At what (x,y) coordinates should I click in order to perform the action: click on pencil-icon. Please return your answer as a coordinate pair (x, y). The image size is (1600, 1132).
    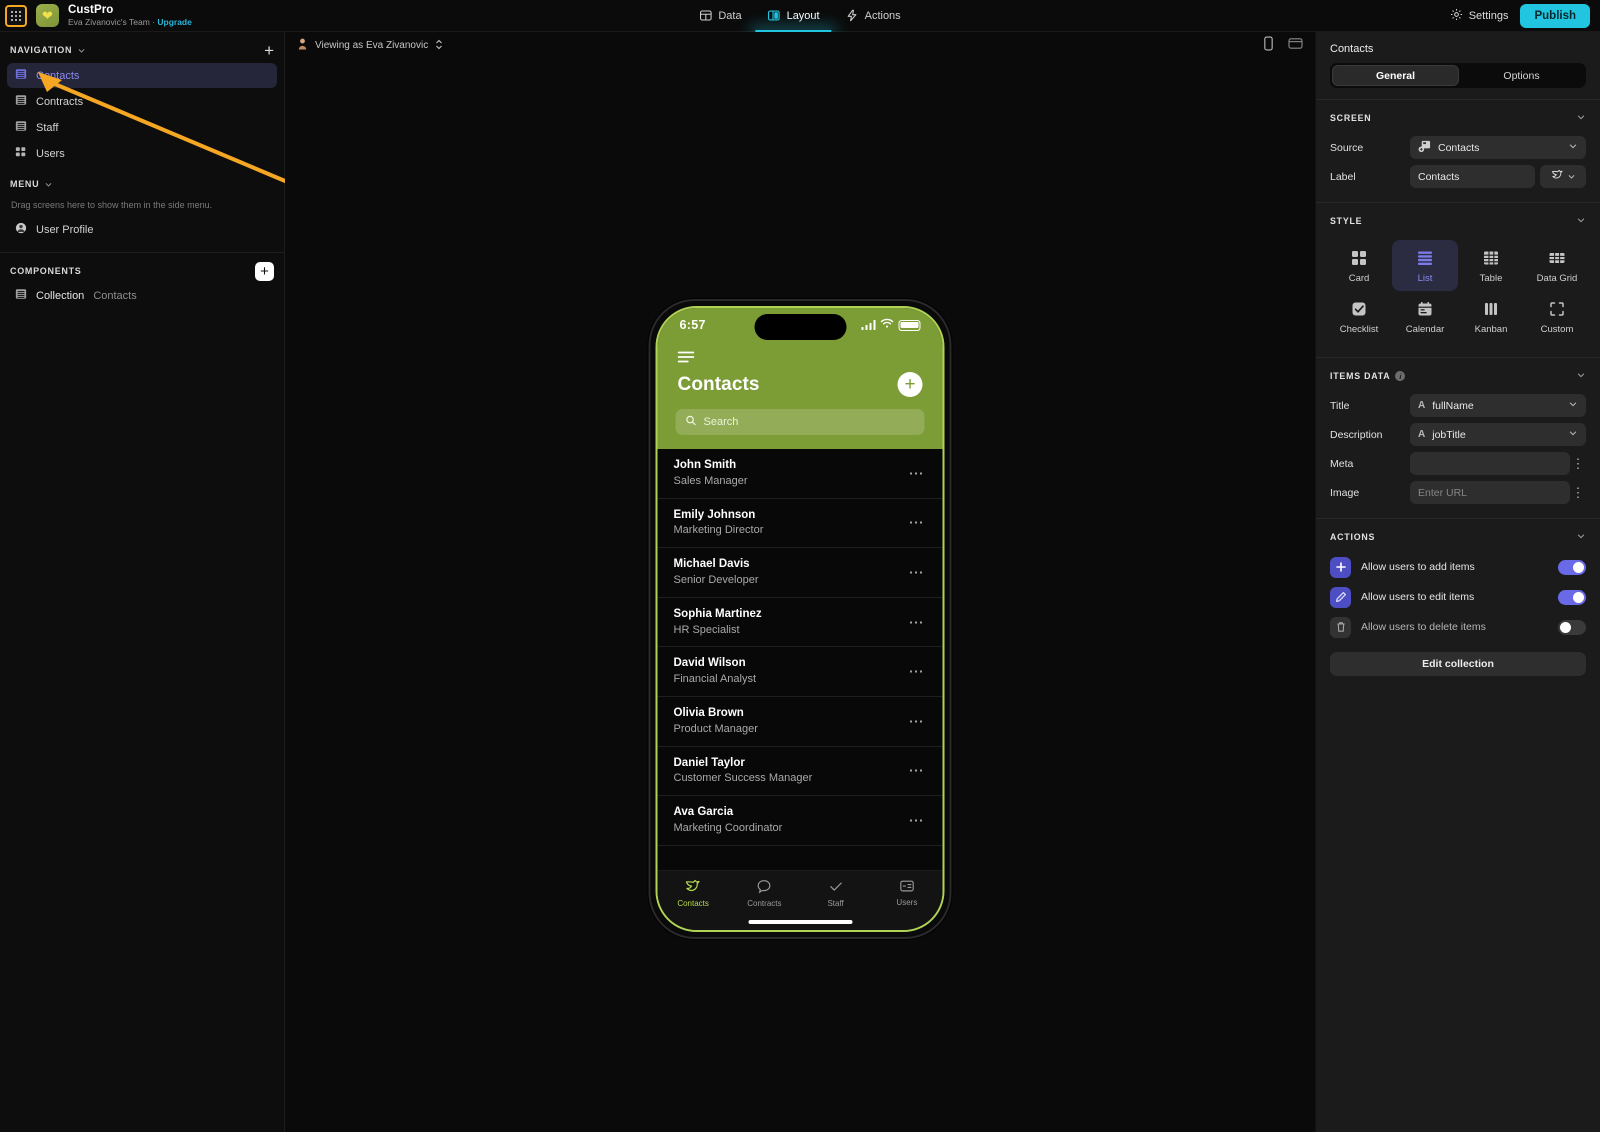
    Looking at the image, I should click on (1340, 597).